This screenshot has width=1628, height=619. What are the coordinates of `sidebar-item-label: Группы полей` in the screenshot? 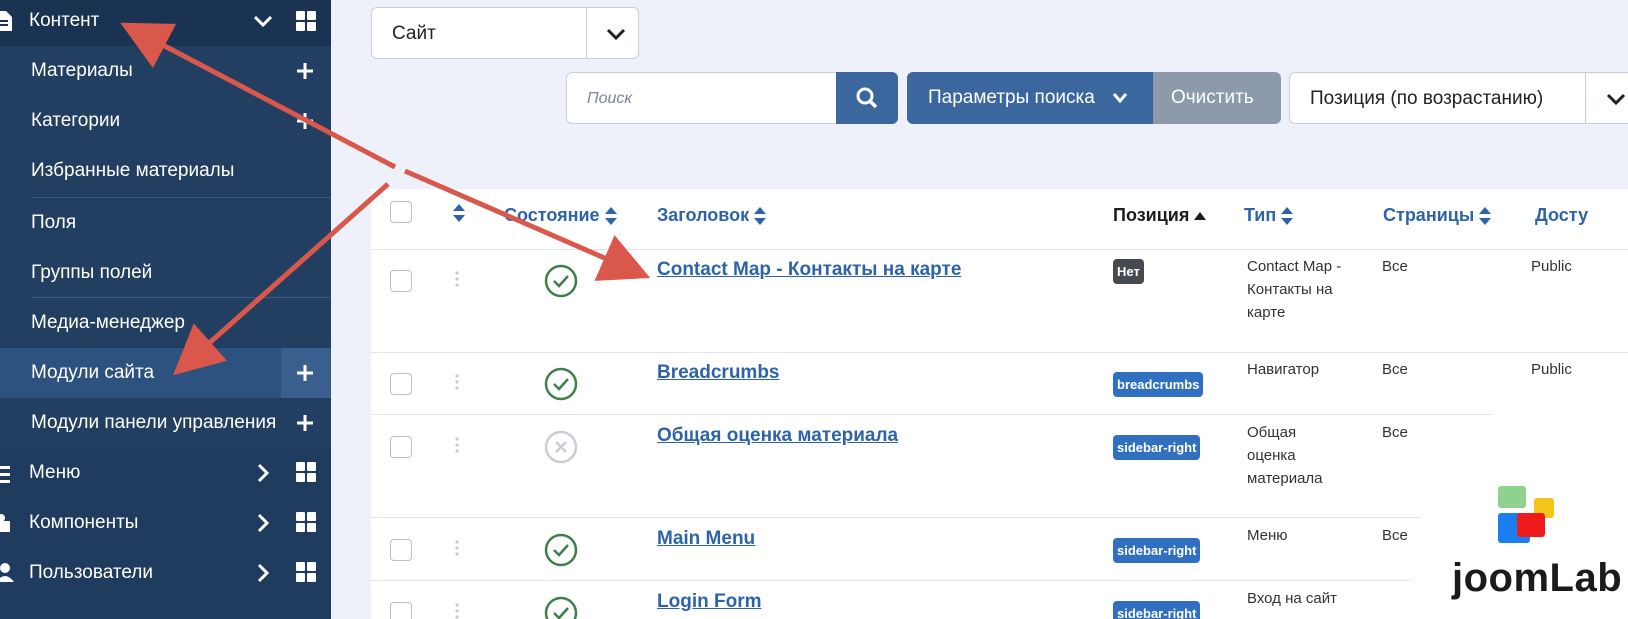 It's located at (92, 272).